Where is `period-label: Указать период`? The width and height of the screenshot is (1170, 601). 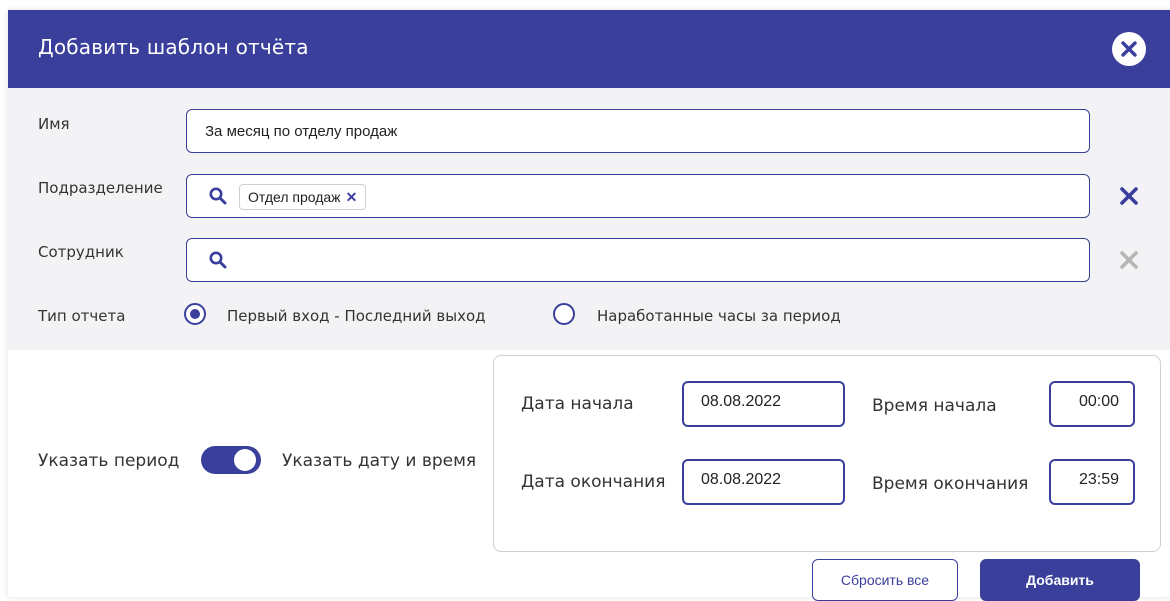
period-label: Указать период is located at coordinates (109, 461).